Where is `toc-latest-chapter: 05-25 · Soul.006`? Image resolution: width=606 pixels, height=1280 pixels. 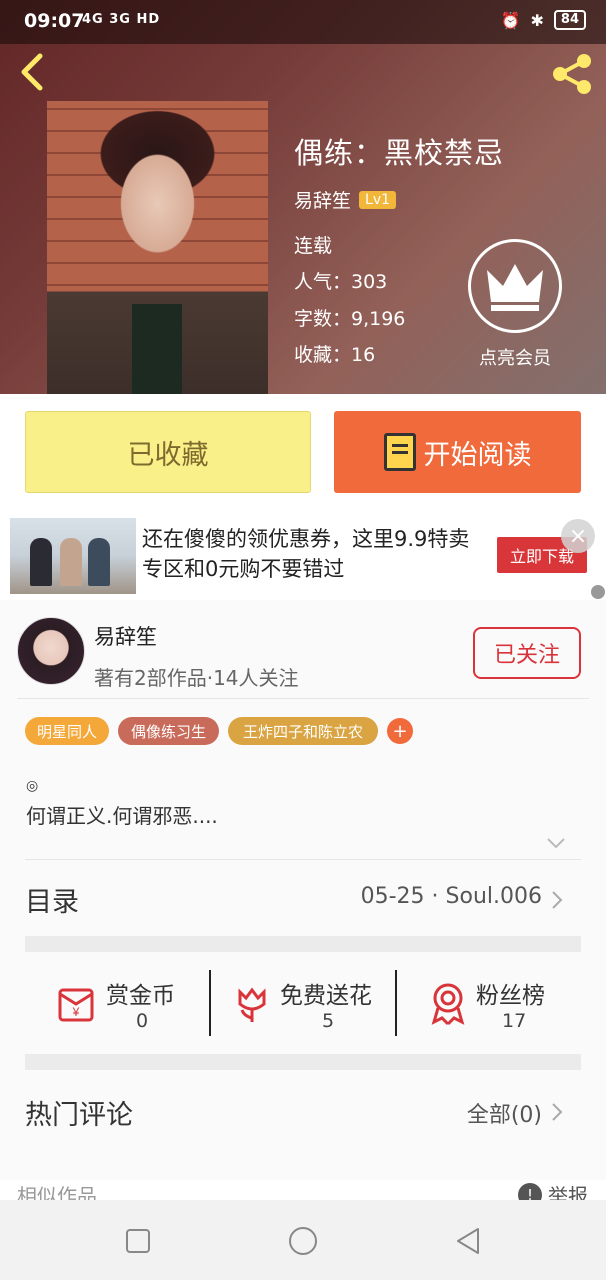 toc-latest-chapter: 05-25 · Soul.006 is located at coordinates (451, 896).